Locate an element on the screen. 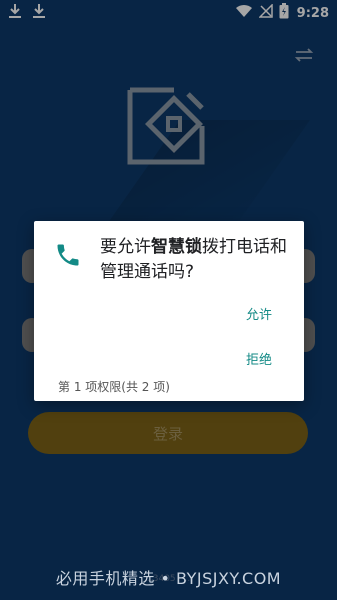 Image resolution: width=337 pixels, height=600 pixels. allow-button: 允许 is located at coordinates (259, 313).